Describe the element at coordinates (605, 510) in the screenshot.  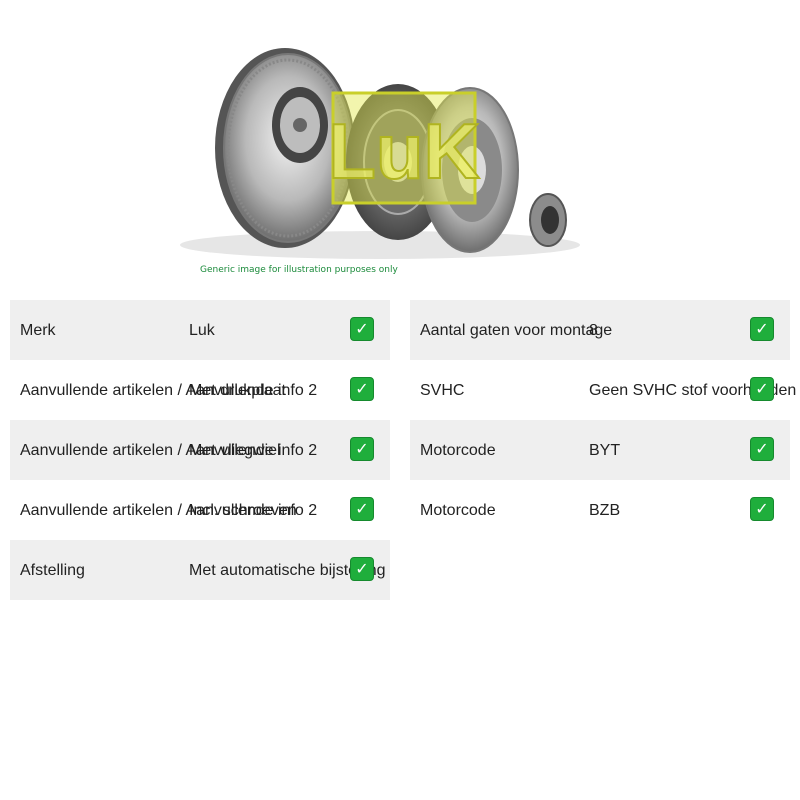
I see `spec-value: BZB` at that location.